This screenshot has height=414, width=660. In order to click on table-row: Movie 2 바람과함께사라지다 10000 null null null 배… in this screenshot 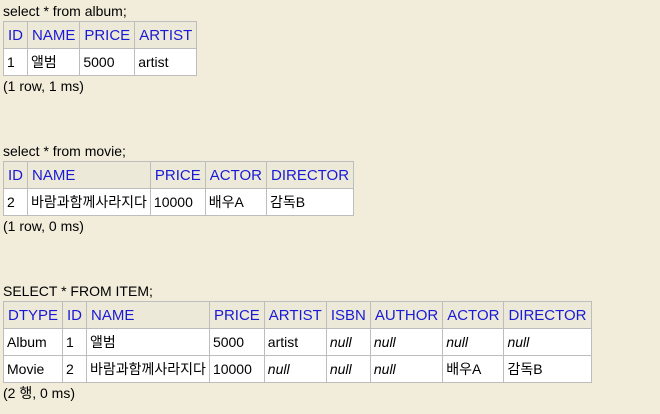, I will do `click(297, 369)`.